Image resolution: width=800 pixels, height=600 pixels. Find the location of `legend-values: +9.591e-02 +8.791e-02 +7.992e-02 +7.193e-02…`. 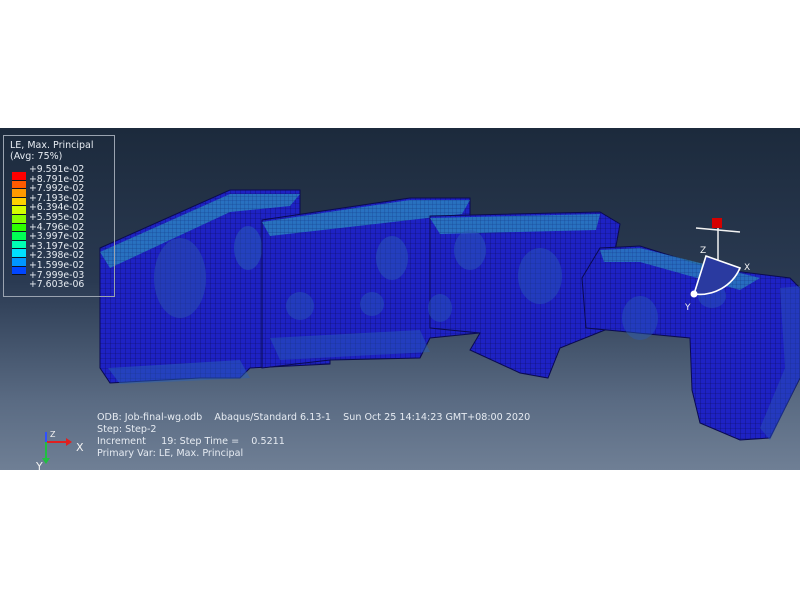

legend-values: +9.591e-02 +8.791e-02 +7.992e-02 +7.193e-02… is located at coordinates (56, 227).